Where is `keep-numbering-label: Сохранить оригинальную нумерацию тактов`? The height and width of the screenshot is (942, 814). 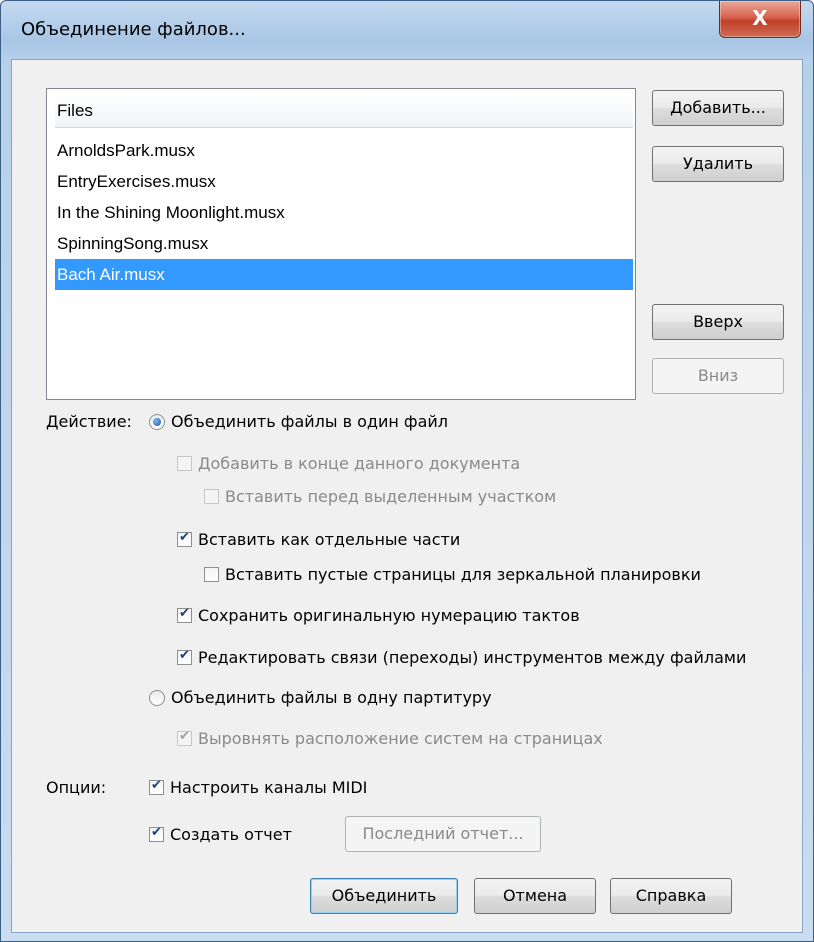
keep-numbering-label: Сохранить оригинальную нумерацию тактов is located at coordinates (389, 615).